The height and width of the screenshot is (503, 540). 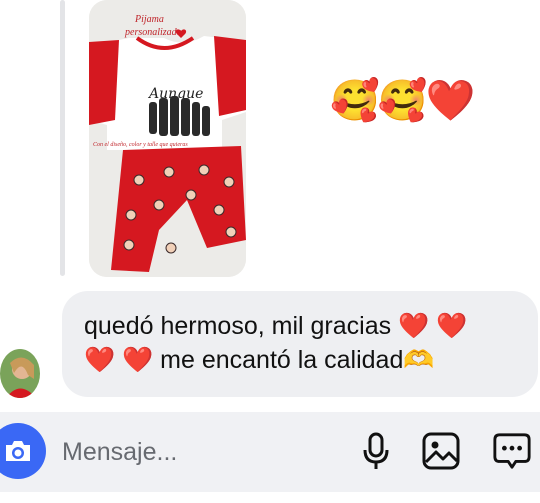 I want to click on avatar, so click(x=20, y=373).